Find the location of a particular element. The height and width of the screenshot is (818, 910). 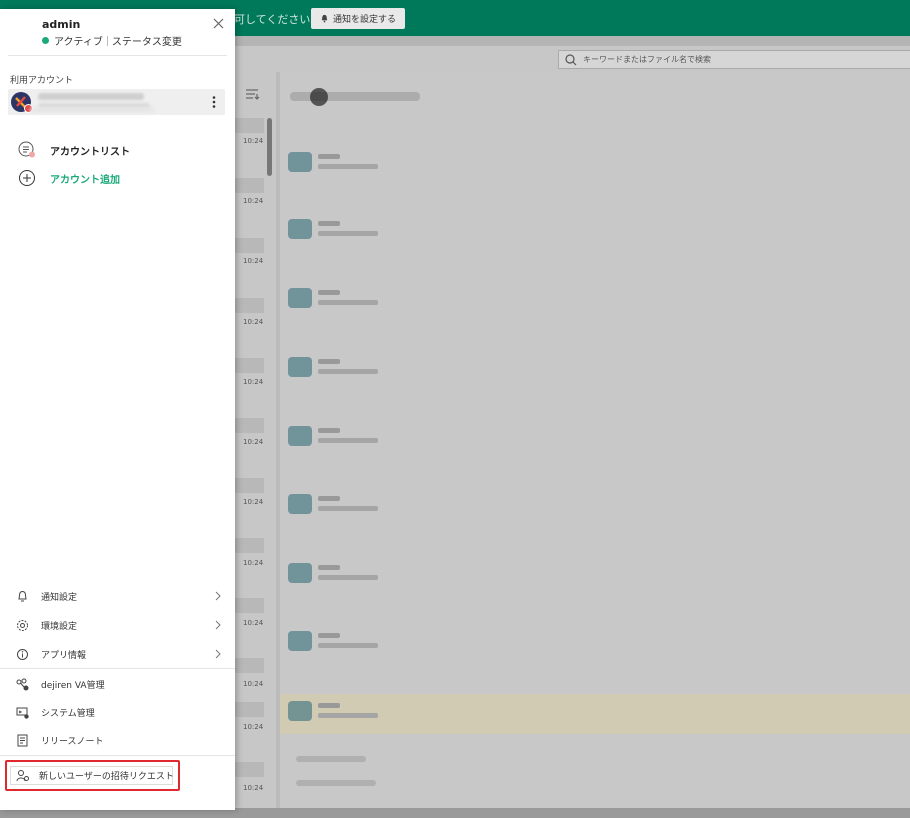

invite-request-highlight: 新しいユーザーの招待リクエスト is located at coordinates (92, 775).